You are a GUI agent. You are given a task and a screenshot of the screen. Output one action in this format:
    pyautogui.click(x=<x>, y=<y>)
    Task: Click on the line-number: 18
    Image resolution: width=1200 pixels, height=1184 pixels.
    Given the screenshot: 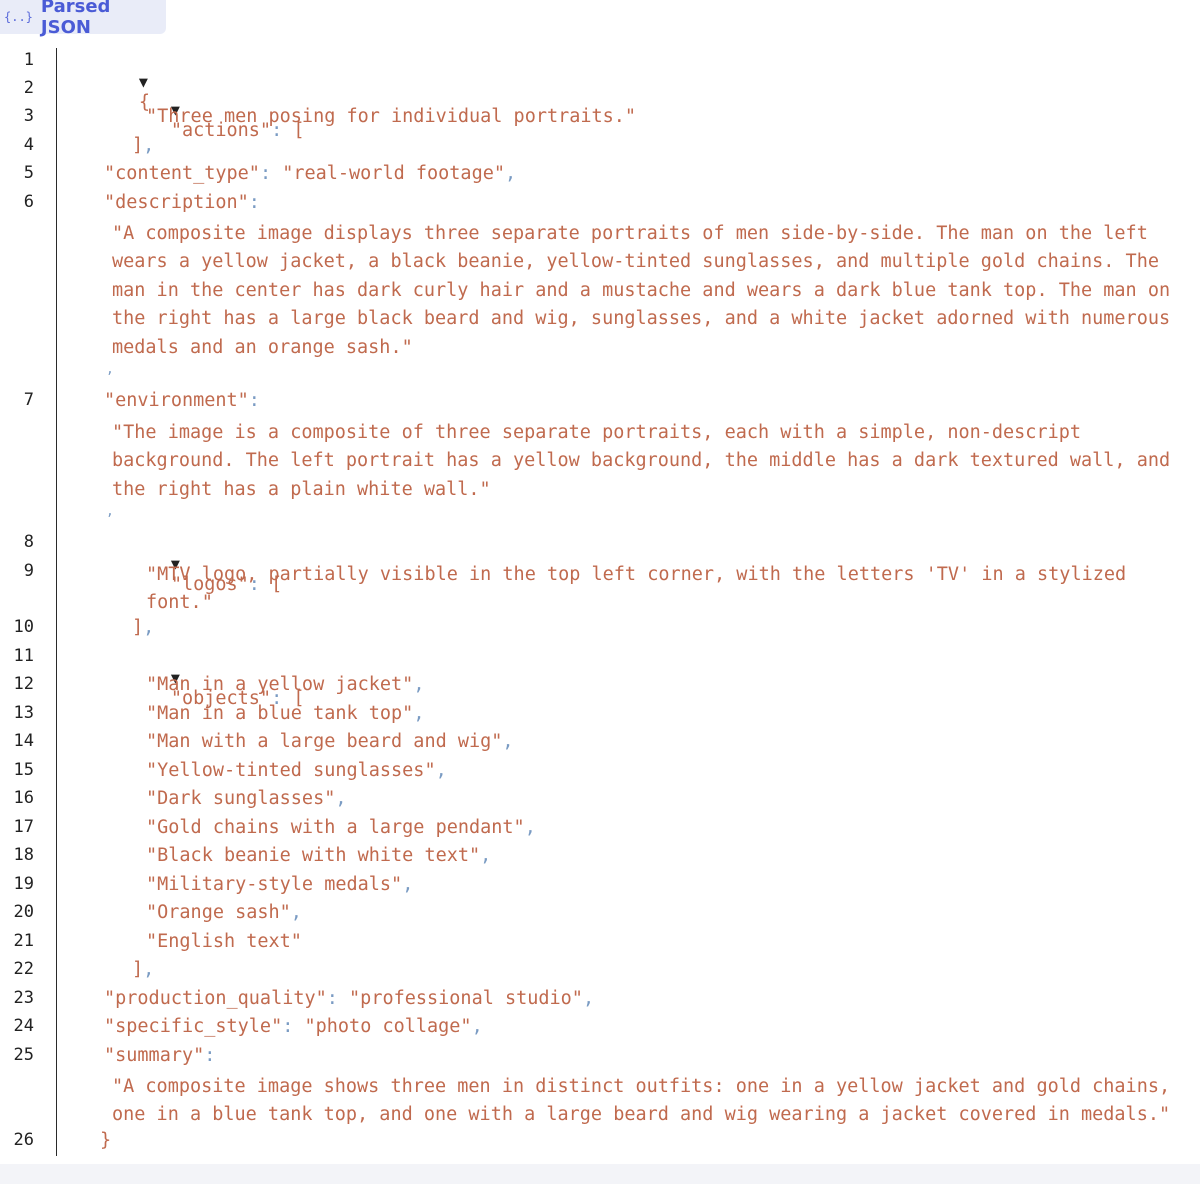 What is the action you would take?
    pyautogui.click(x=23, y=855)
    